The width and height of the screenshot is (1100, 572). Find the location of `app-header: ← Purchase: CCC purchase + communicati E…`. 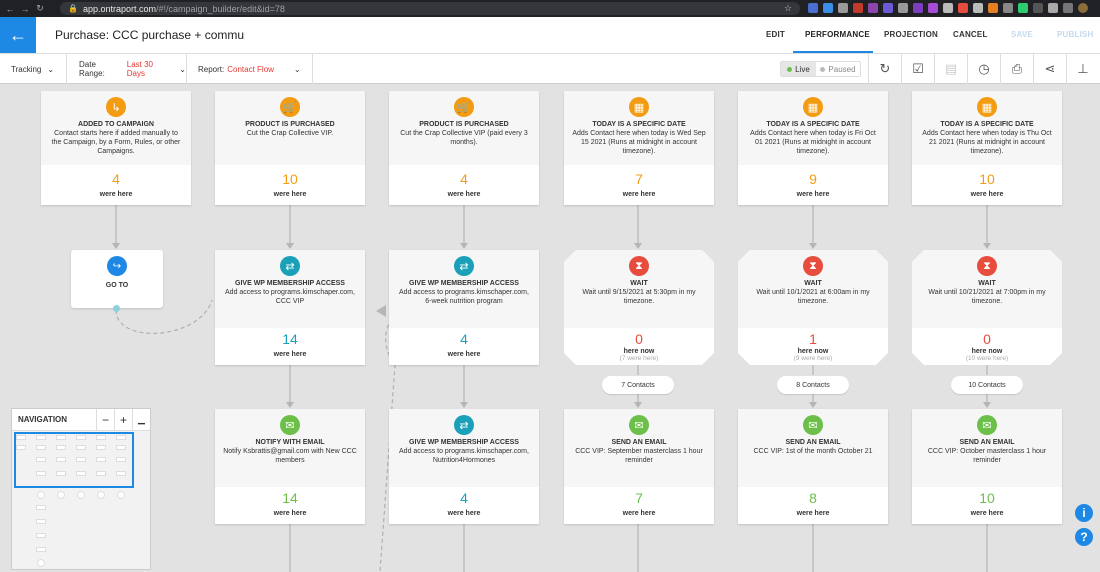

app-header: ← Purchase: CCC purchase + communicati E… is located at coordinates (550, 35).